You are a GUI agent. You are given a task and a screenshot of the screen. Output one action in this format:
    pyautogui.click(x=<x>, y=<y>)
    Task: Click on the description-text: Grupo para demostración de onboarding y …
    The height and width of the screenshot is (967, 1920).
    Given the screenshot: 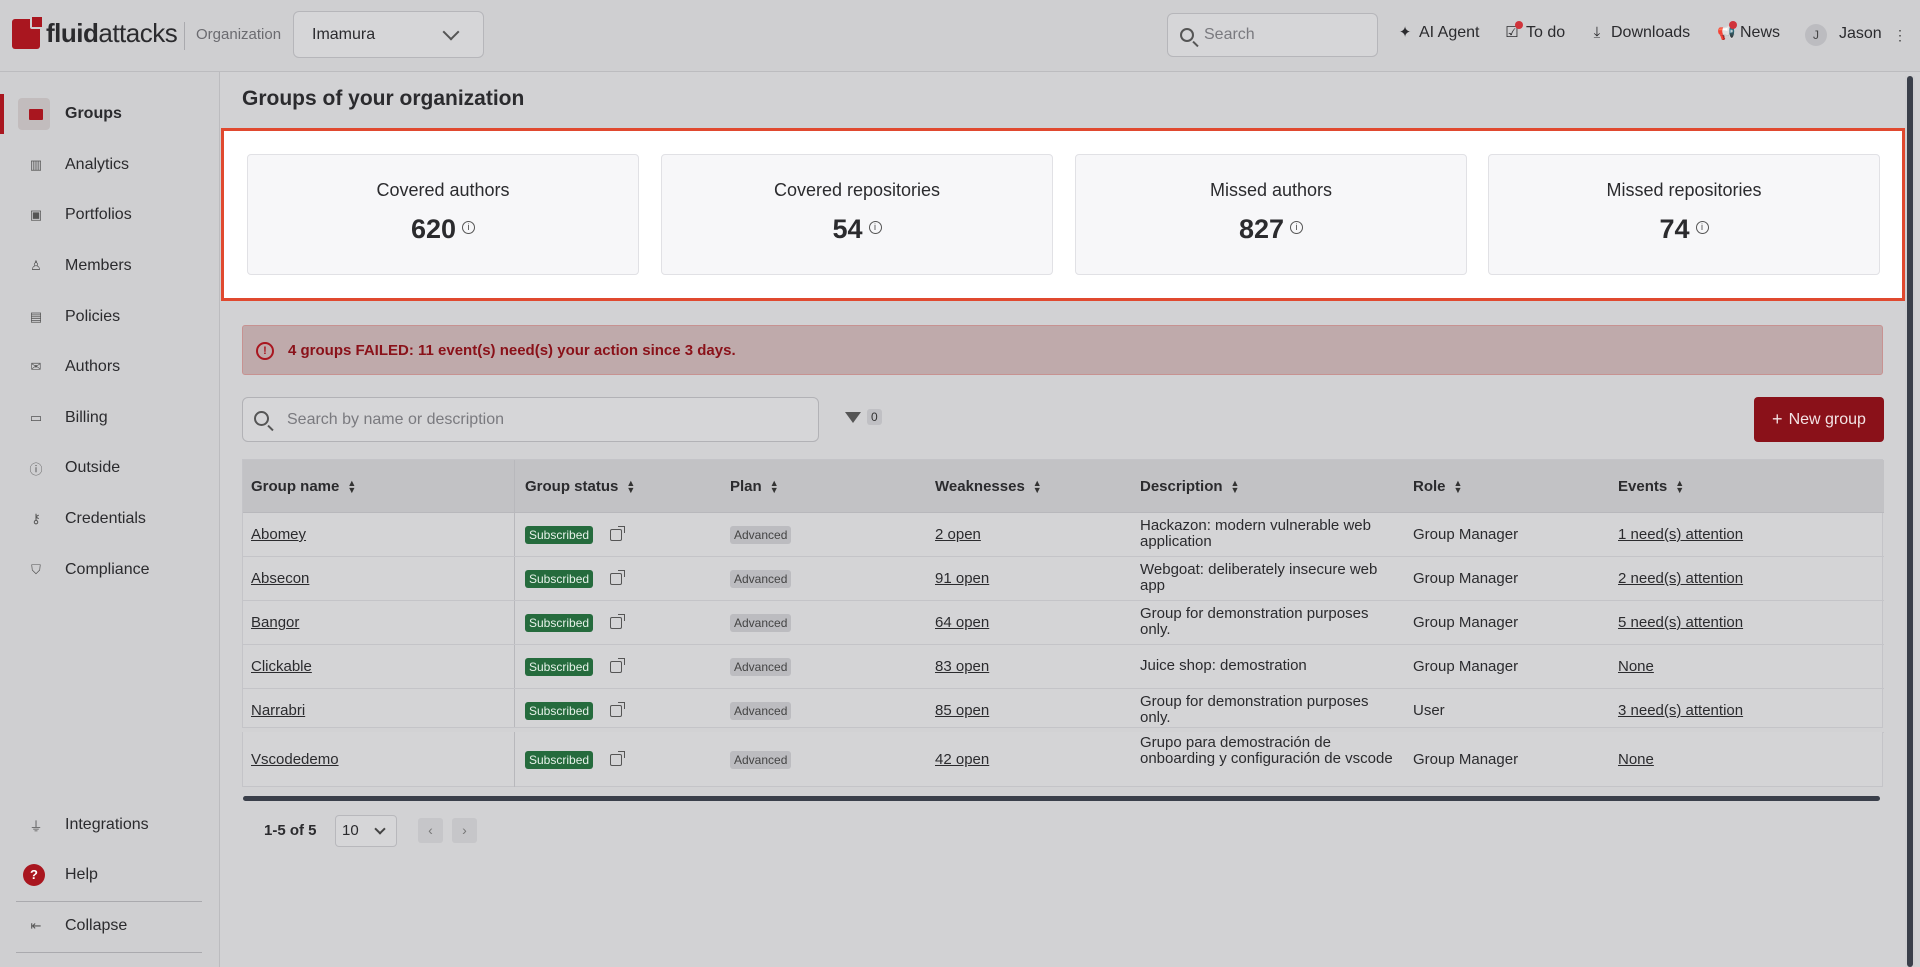 What is the action you would take?
    pyautogui.click(x=1266, y=750)
    